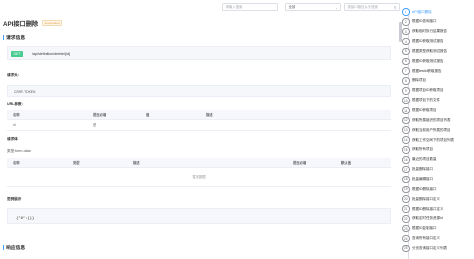  Describe the element at coordinates (14, 199) in the screenshot. I see `example-label: 范例展示` at that location.